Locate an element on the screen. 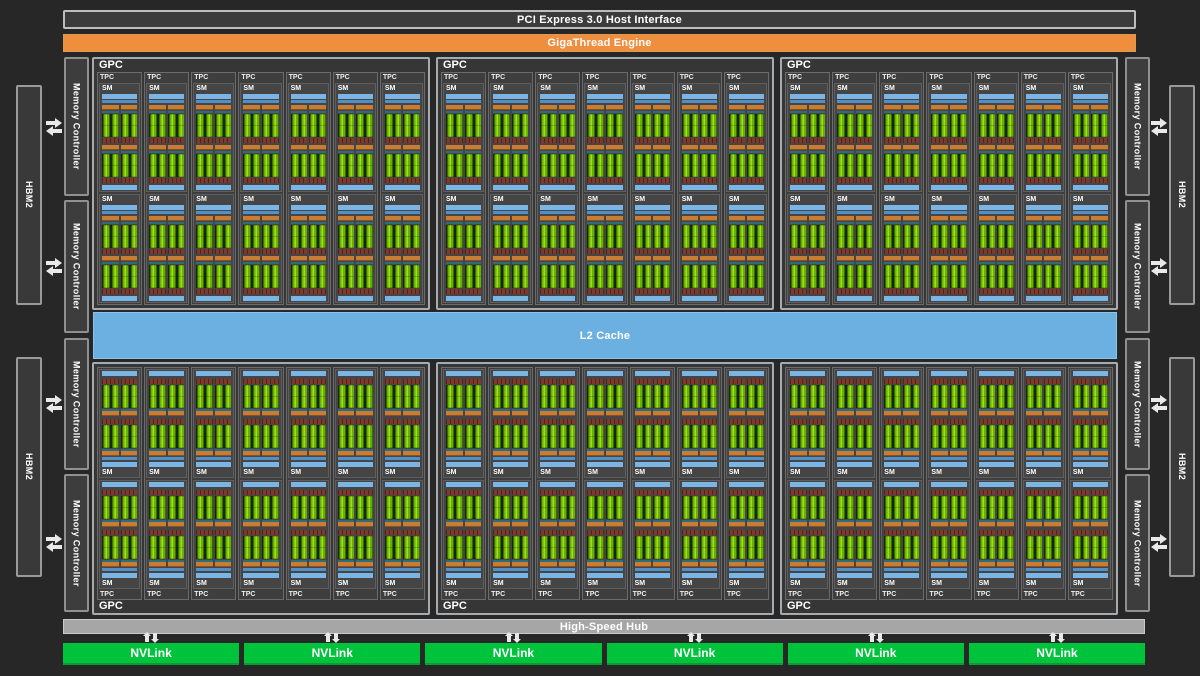 This screenshot has height=676, width=1200. hbm-bidirectional-arrow-icon is located at coordinates (1159, 266).